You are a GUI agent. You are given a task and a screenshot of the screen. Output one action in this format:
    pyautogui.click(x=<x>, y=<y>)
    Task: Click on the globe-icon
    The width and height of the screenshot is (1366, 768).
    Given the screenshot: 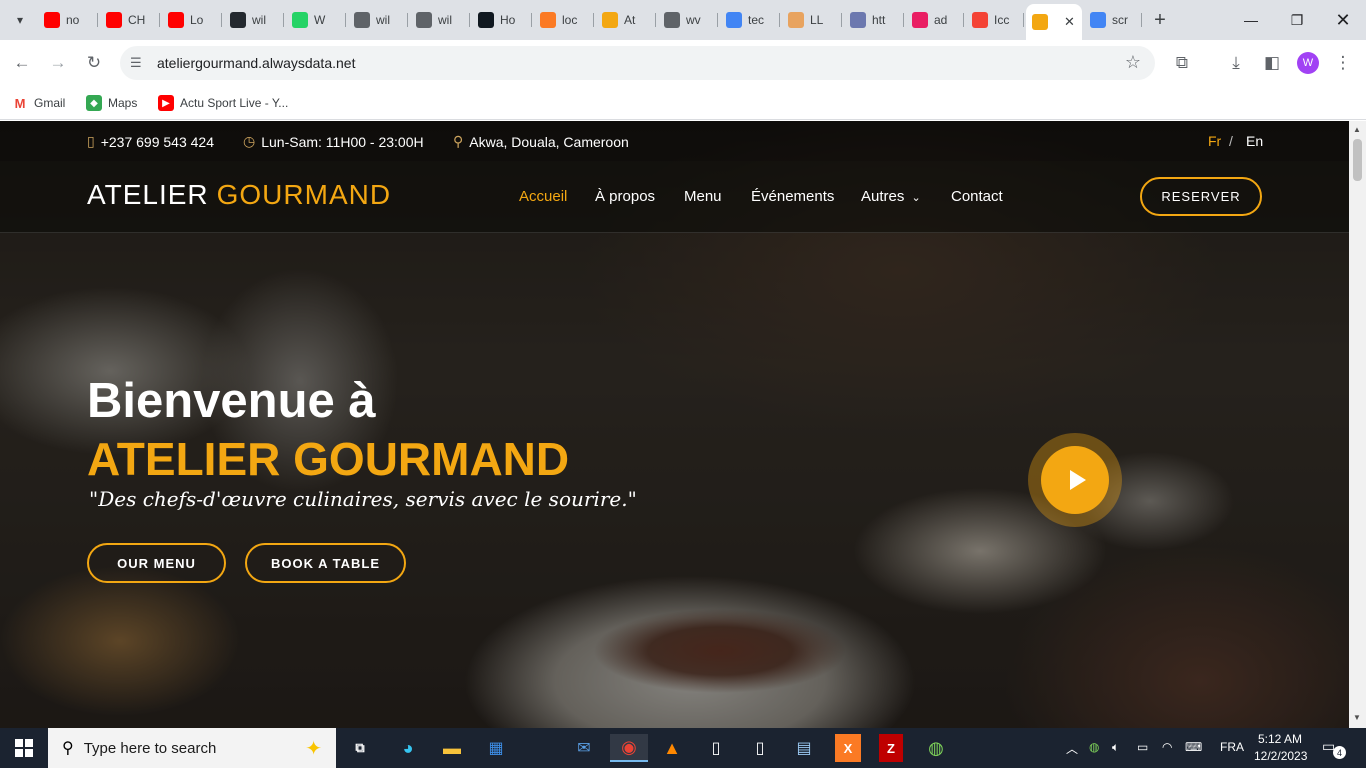 What is the action you would take?
    pyautogui.click(x=672, y=20)
    